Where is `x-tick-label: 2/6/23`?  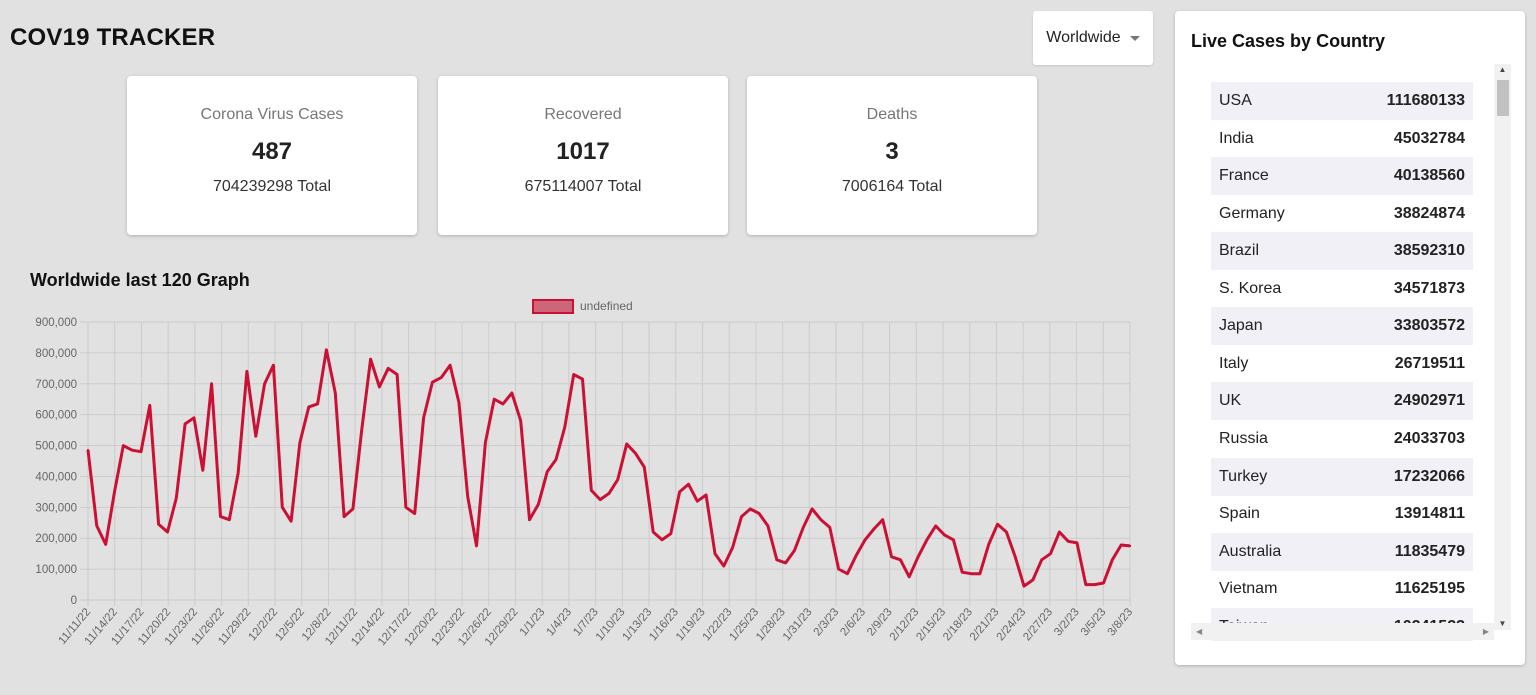
x-tick-label: 2/6/23 is located at coordinates (853, 622).